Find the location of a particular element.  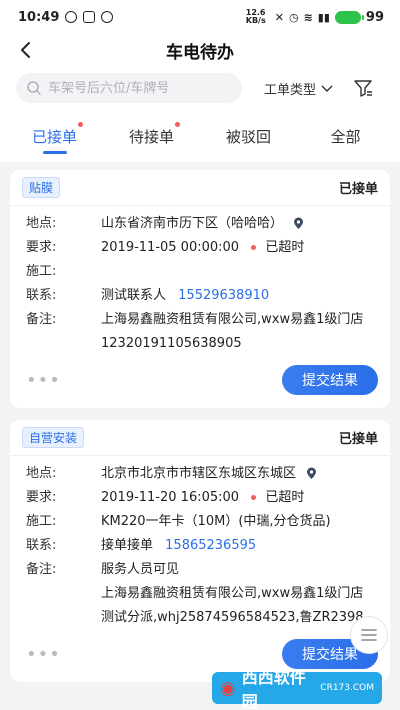

status-bar: 10:49 12.6 KB/s ✕ ◷ ≋ ▮▮ 99 is located at coordinates (200, 17).